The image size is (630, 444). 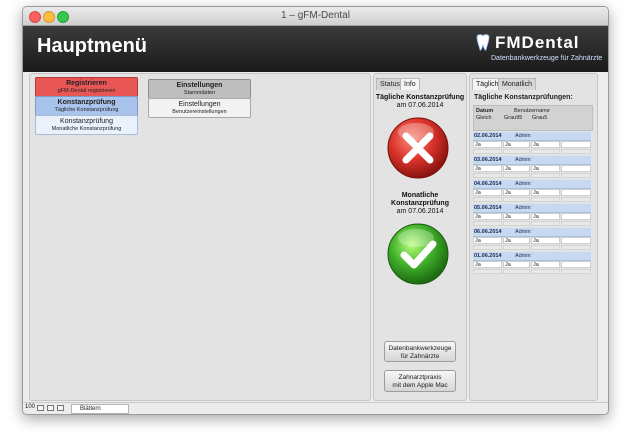 What do you see at coordinates (488, 184) in the screenshot?
I see `entry-date: 04.06.2014` at bounding box center [488, 184].